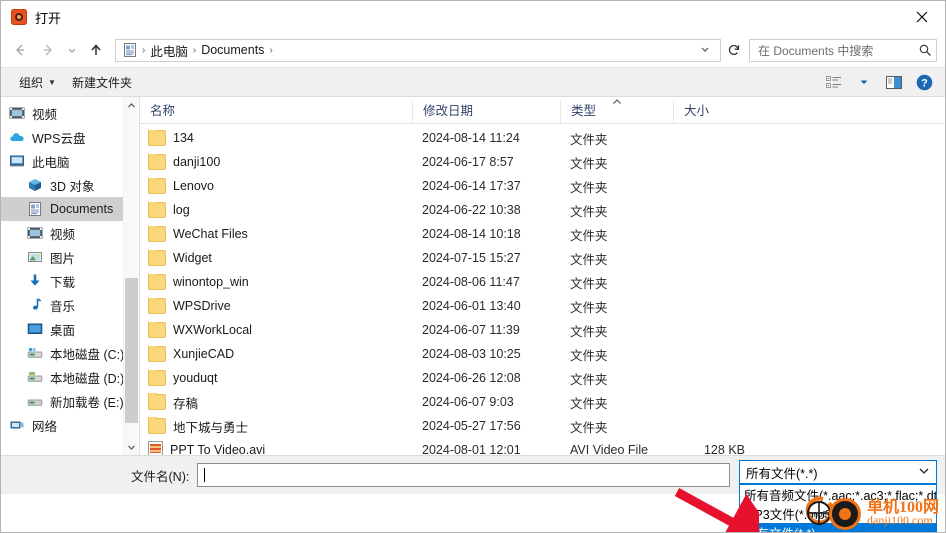  Describe the element at coordinates (192, 258) in the screenshot. I see `file-name-label: Widget` at that location.